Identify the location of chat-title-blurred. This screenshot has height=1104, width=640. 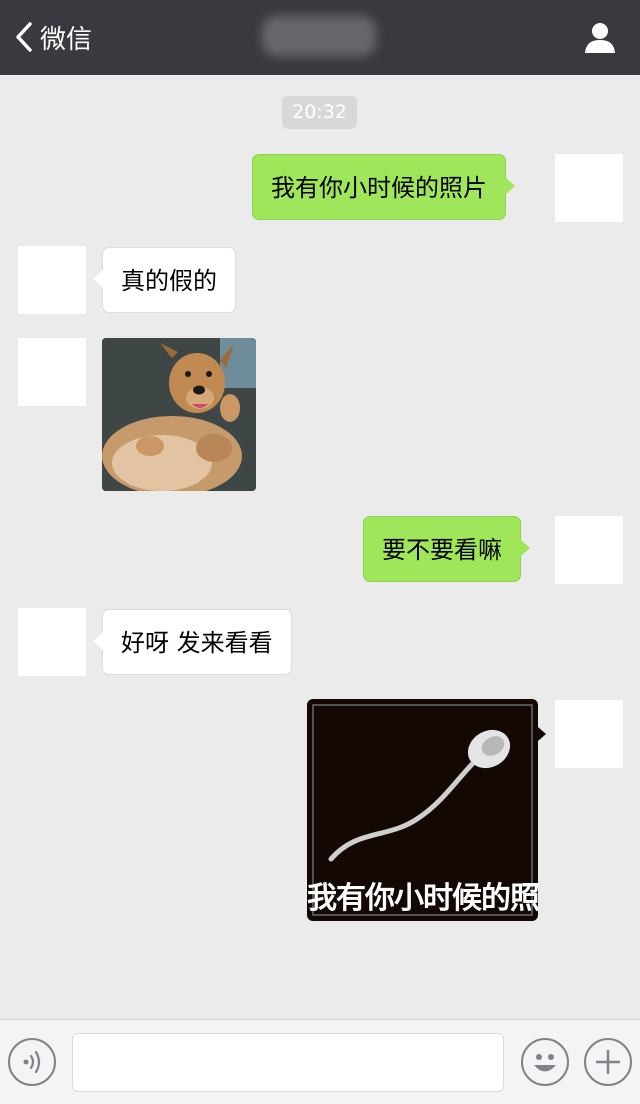
(319, 36).